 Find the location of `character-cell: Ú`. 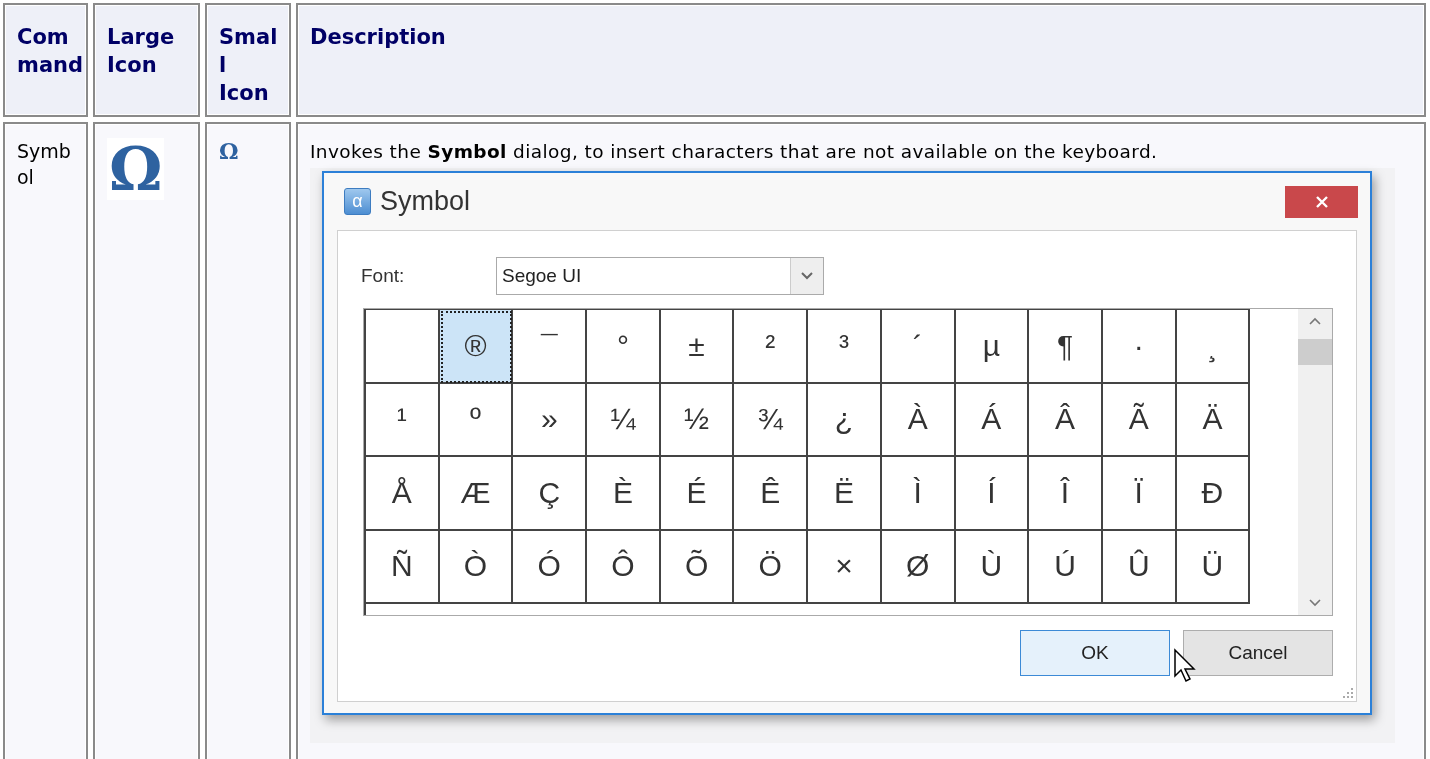

character-cell: Ú is located at coordinates (1066, 567).